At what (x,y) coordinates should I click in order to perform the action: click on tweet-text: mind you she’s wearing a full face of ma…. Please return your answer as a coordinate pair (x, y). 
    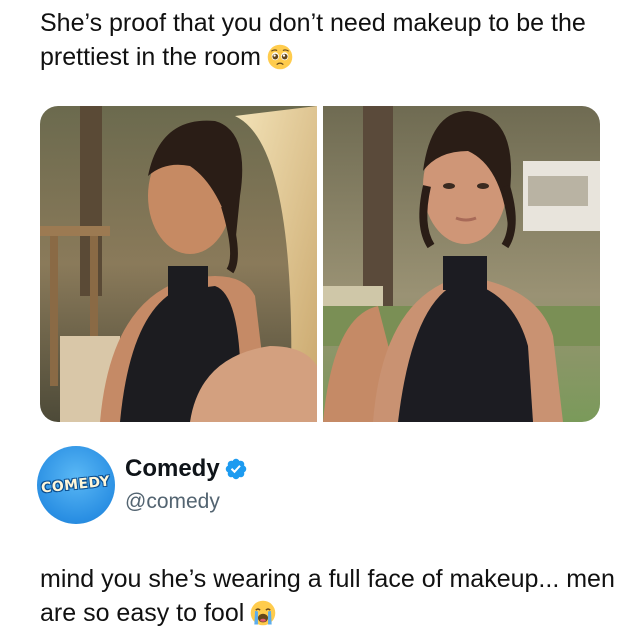
    Looking at the image, I should click on (327, 596).